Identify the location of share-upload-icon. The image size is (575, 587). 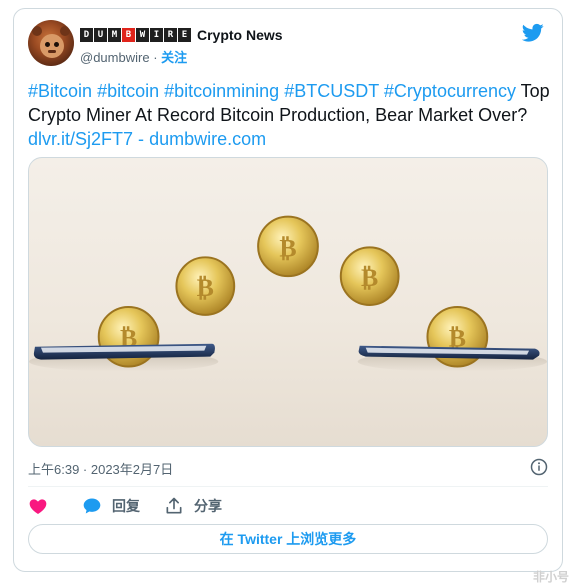
(174, 505).